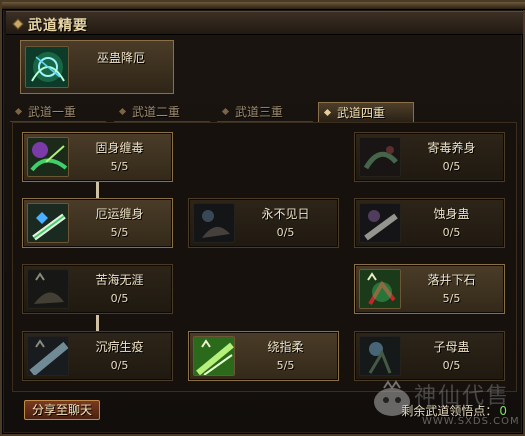 This screenshot has height=436, width=525. I want to click on skill-name: 厄运缠身, so click(119, 214).